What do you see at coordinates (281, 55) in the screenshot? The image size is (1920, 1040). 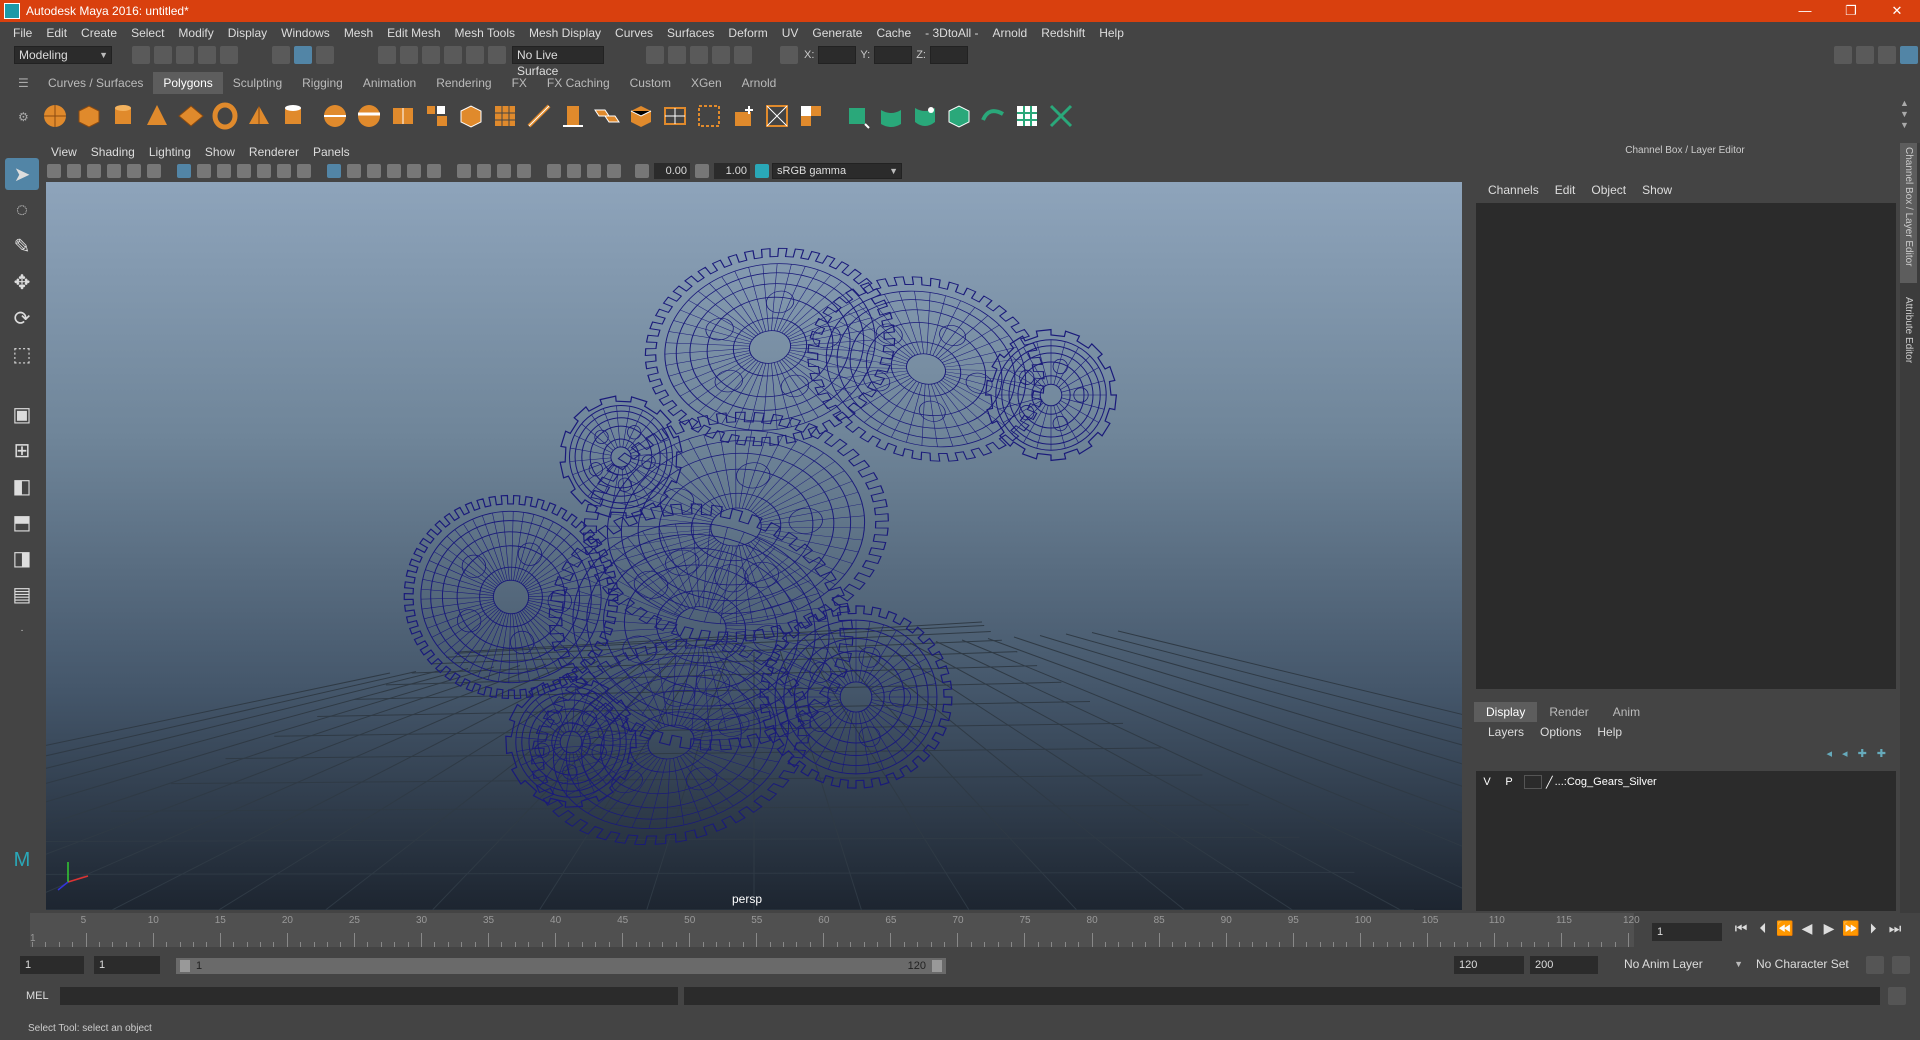 I see `select-hierarchy-icon` at bounding box center [281, 55].